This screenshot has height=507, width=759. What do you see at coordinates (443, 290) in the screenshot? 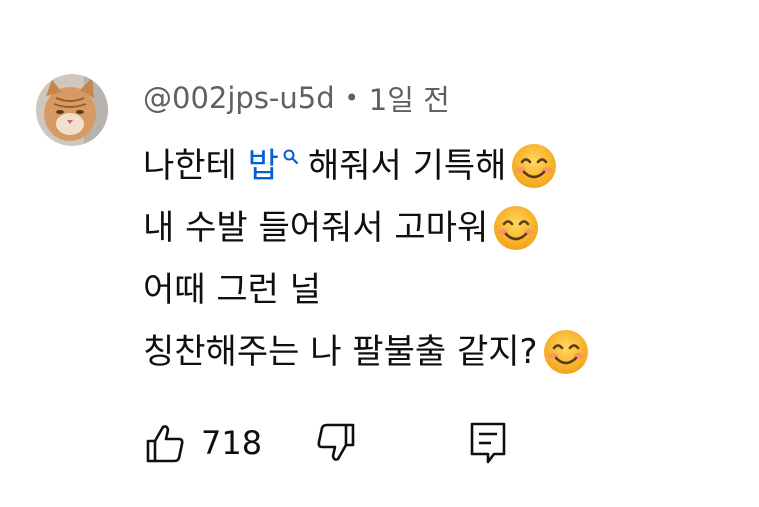
I see `comment-line: 어때 그런 널` at bounding box center [443, 290].